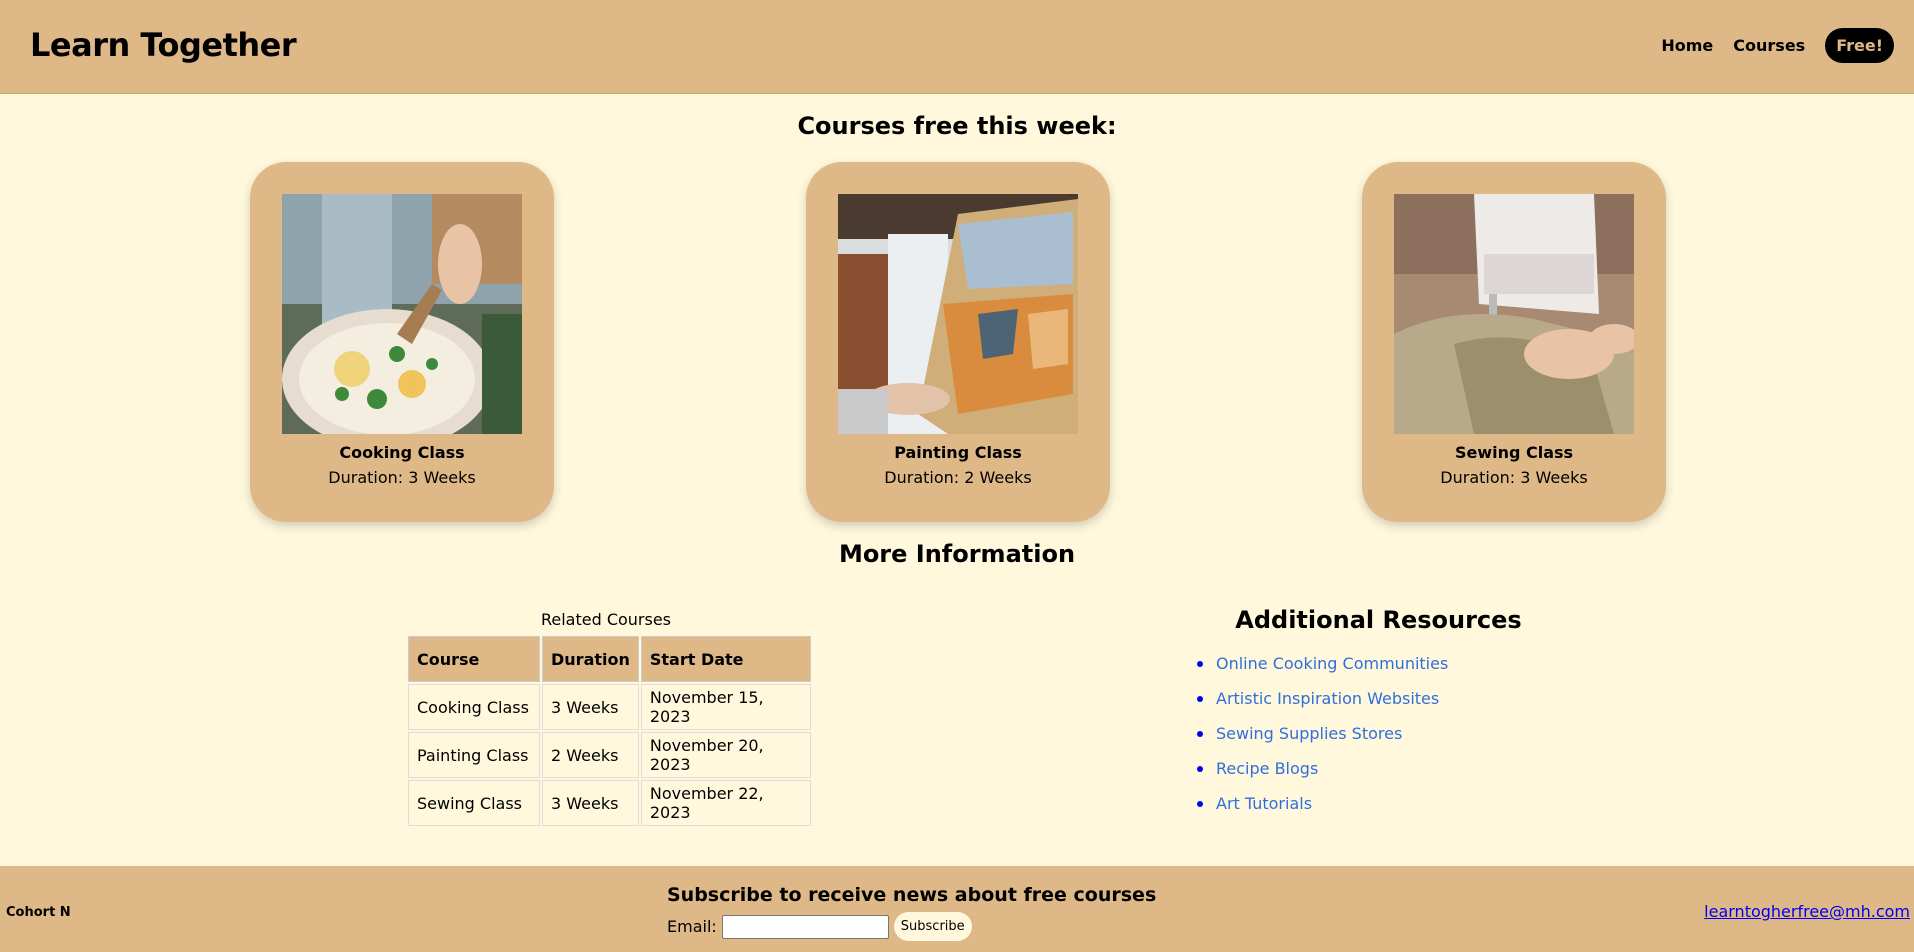 This screenshot has height=952, width=1914. I want to click on table-caption: Related Courses, so click(606, 619).